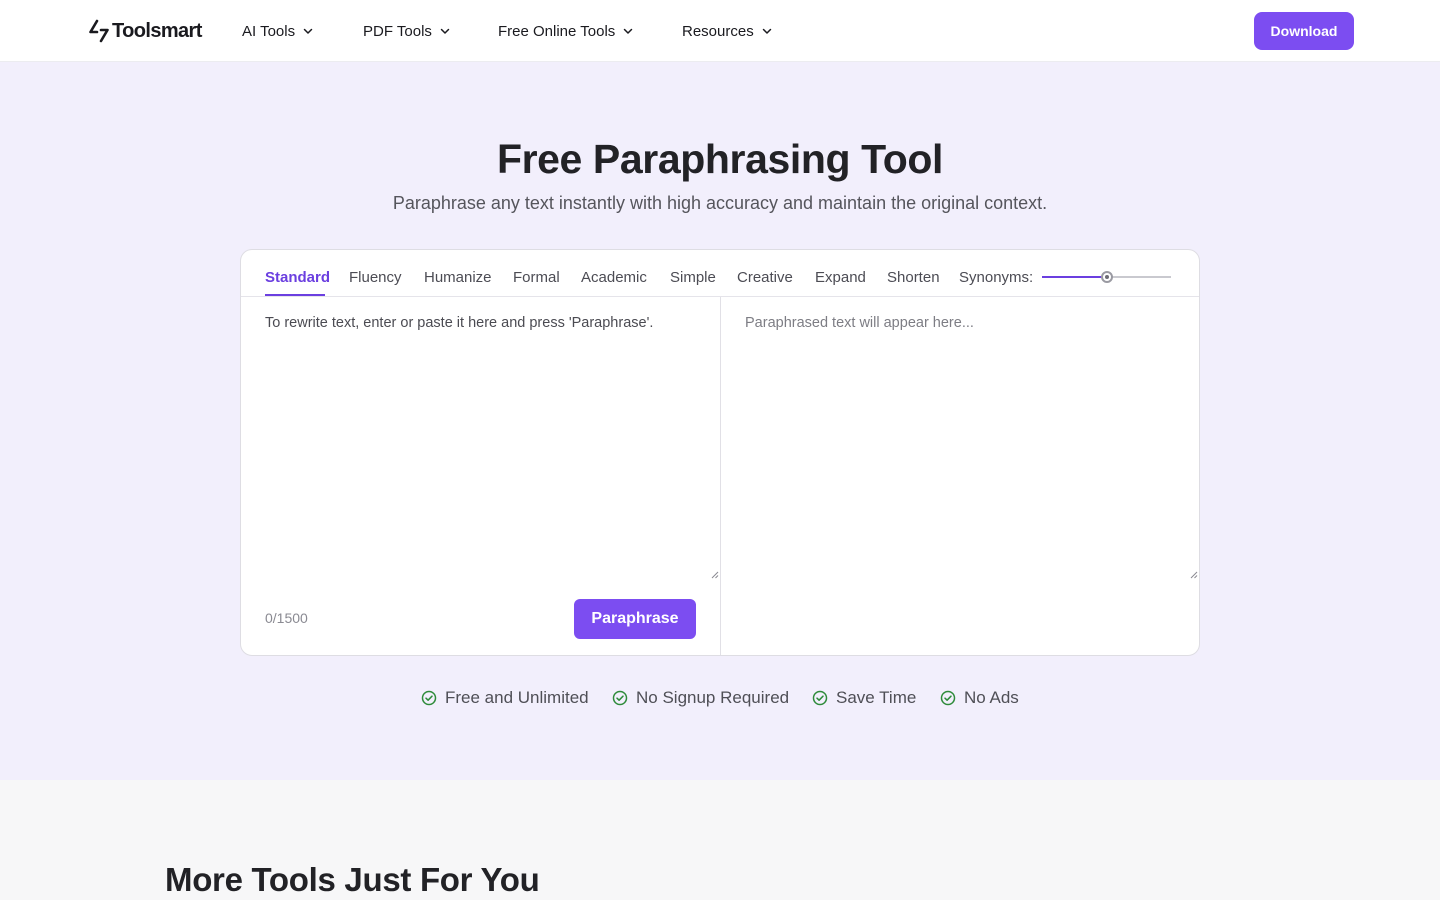 This screenshot has height=900, width=1440. What do you see at coordinates (297, 277) in the screenshot?
I see `tab-standard: Standard` at bounding box center [297, 277].